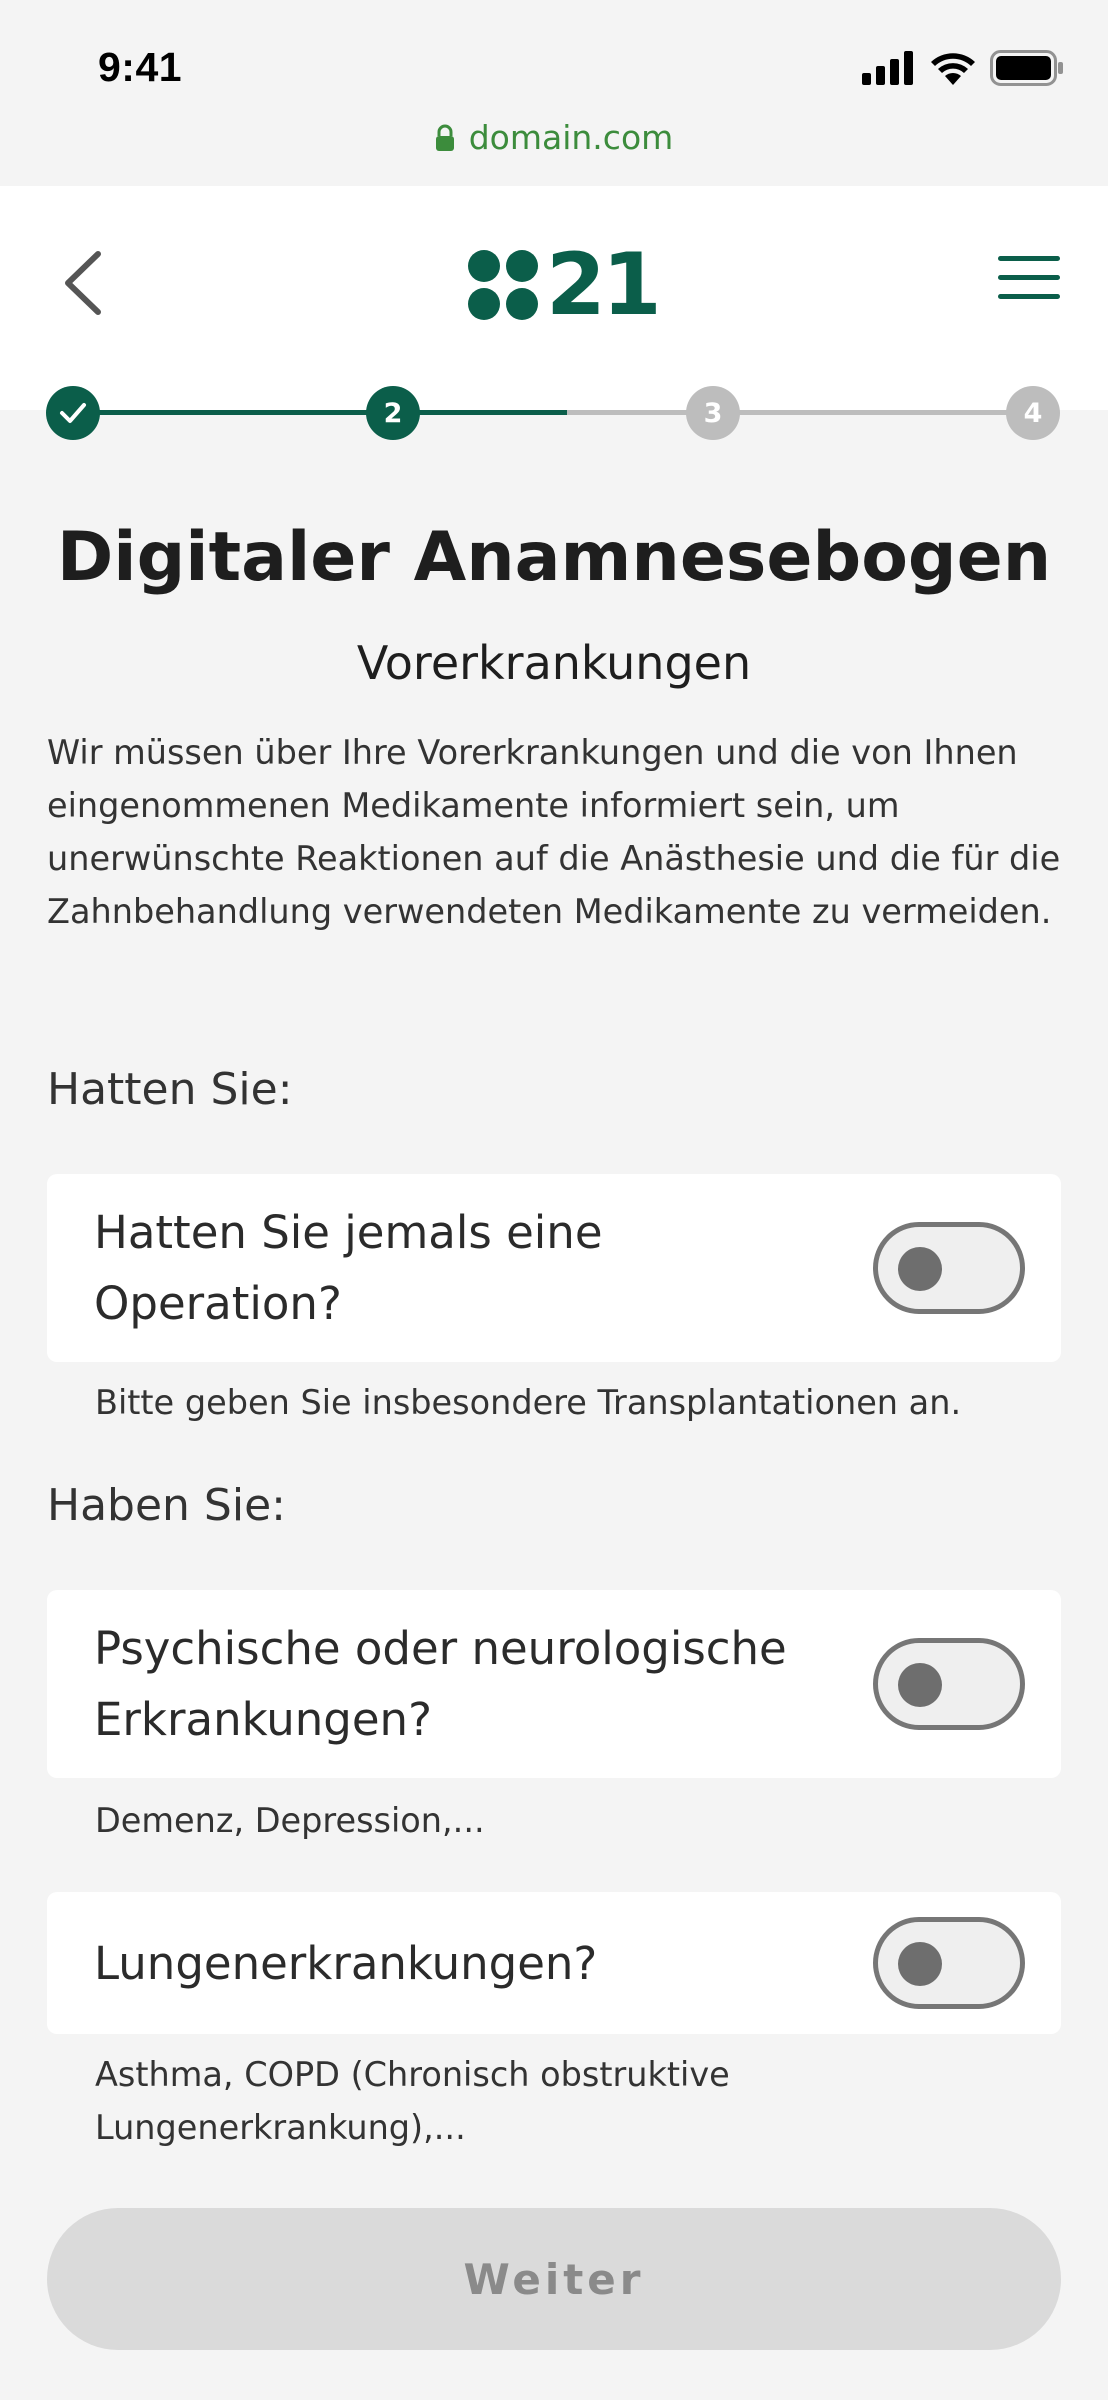 This screenshot has height=2400, width=1108. I want to click on logo-text: 21, so click(604, 285).